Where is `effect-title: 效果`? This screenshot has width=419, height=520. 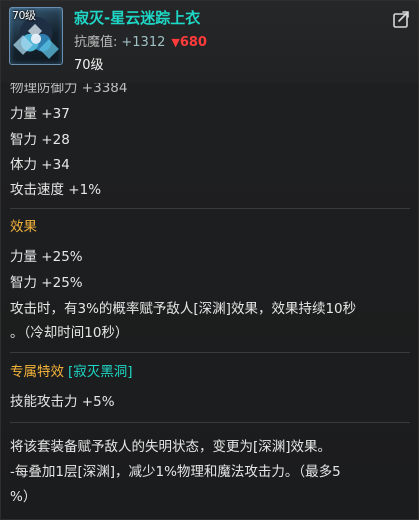
effect-title: 效果 is located at coordinates (23, 227).